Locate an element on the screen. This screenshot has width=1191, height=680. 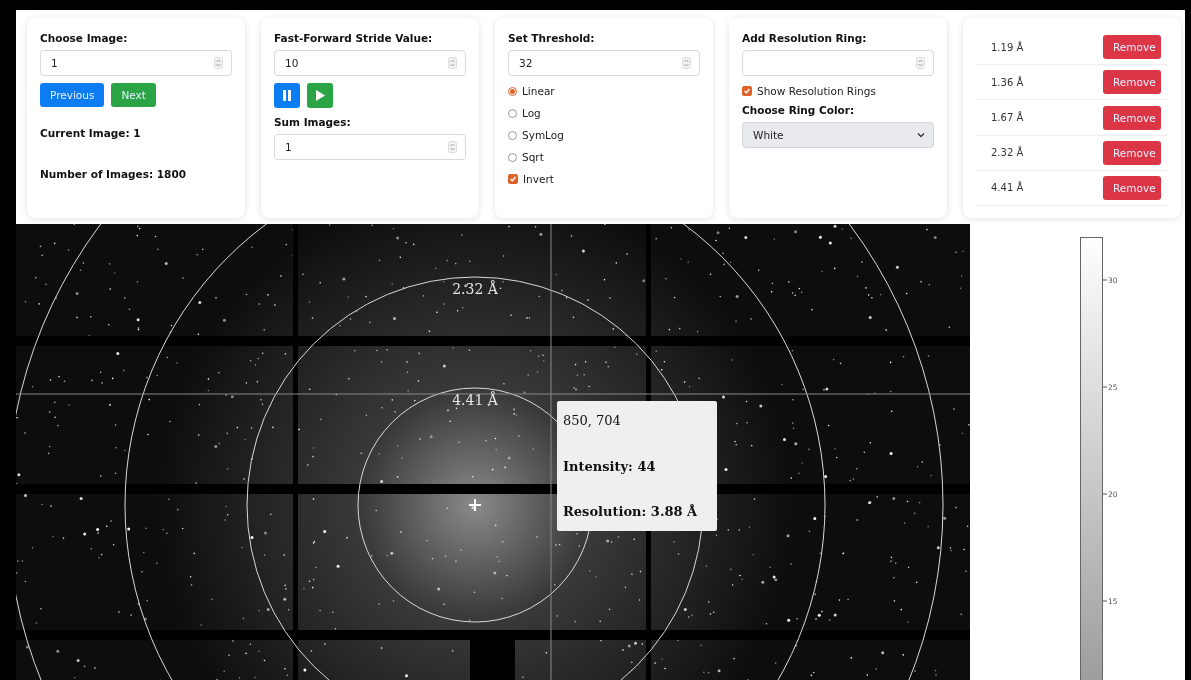
ring-resolution-text: 1.19 Å is located at coordinates (1007, 47).